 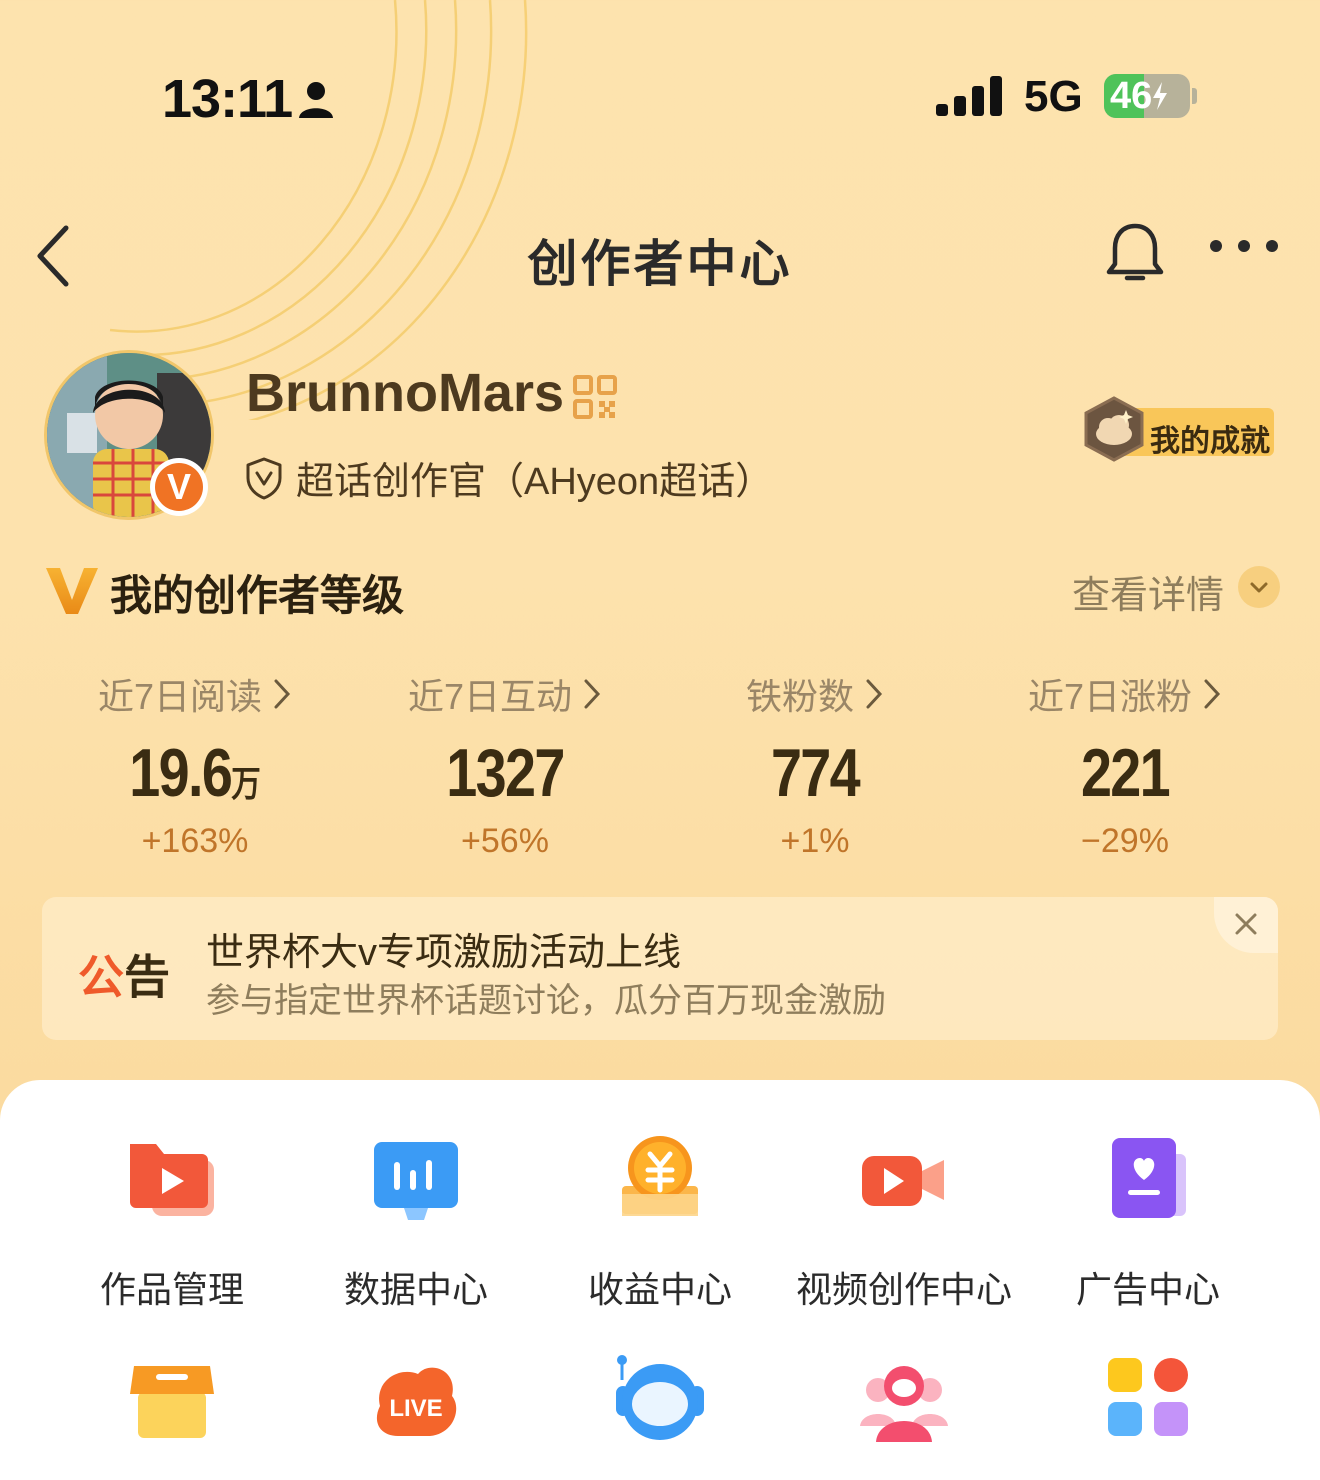 I want to click on announcement-title: 世界杯大v专项激励活动上线, so click(x=444, y=953).